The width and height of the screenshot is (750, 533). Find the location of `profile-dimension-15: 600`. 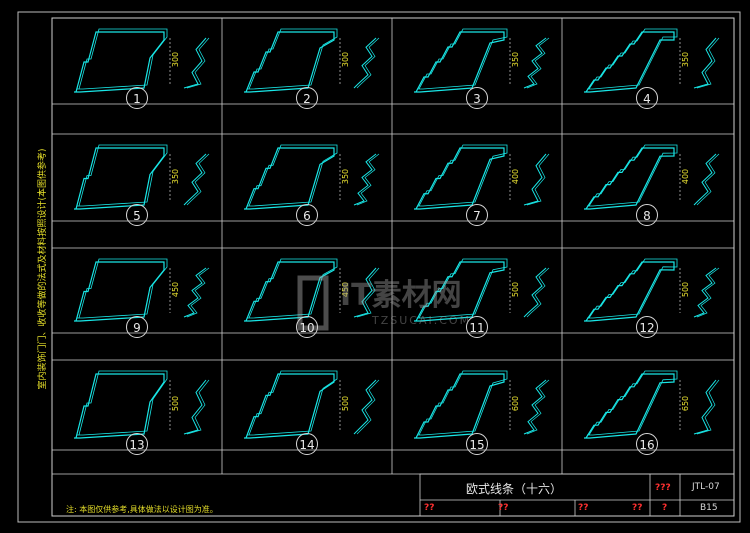

profile-dimension-15: 600 is located at coordinates (516, 403).